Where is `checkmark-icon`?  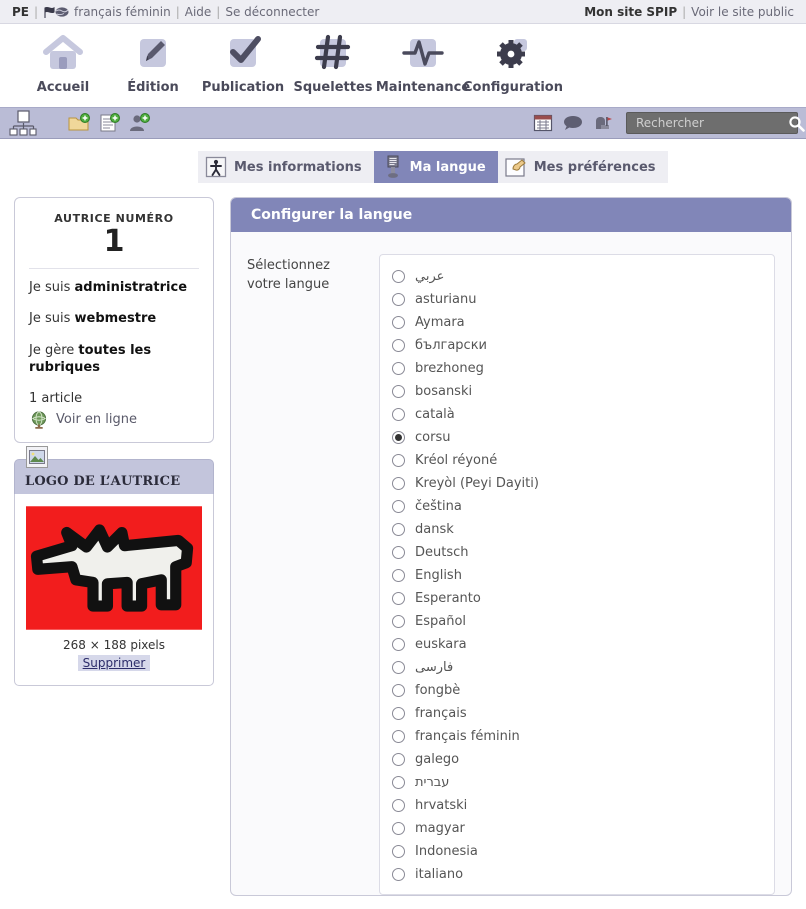
checkmark-icon is located at coordinates (243, 53).